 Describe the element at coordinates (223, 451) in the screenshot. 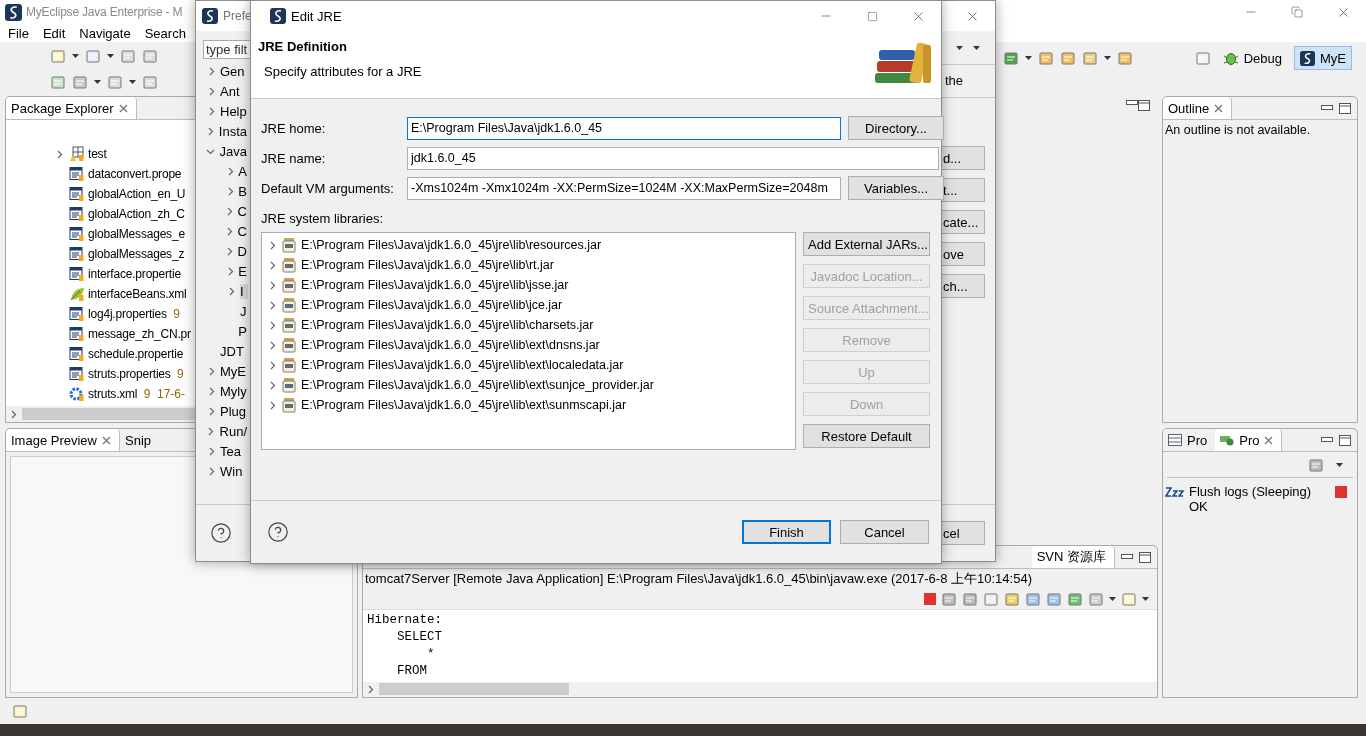

I see `preference-item: Tea` at that location.